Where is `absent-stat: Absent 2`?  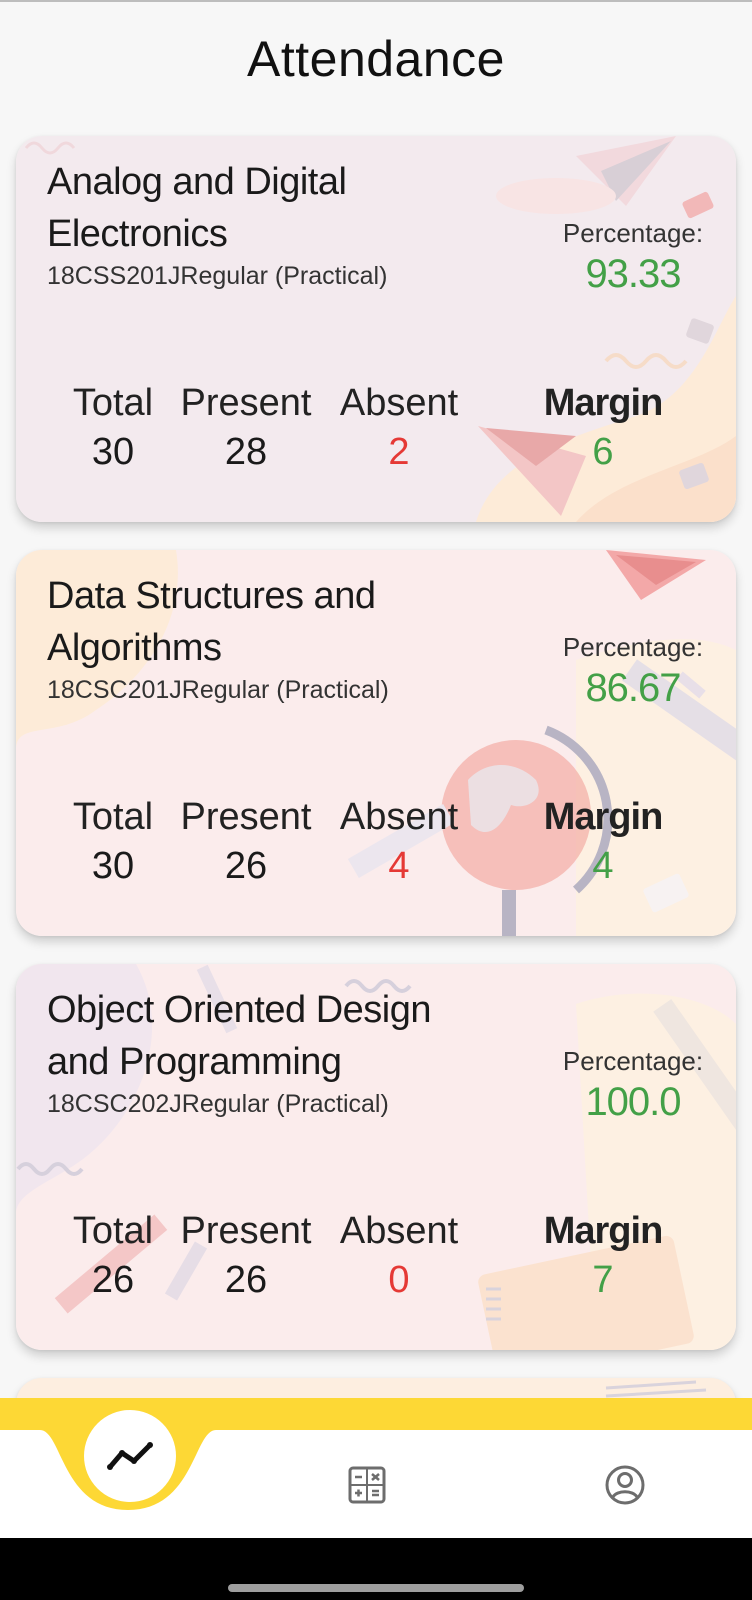 absent-stat: Absent 2 is located at coordinates (399, 430).